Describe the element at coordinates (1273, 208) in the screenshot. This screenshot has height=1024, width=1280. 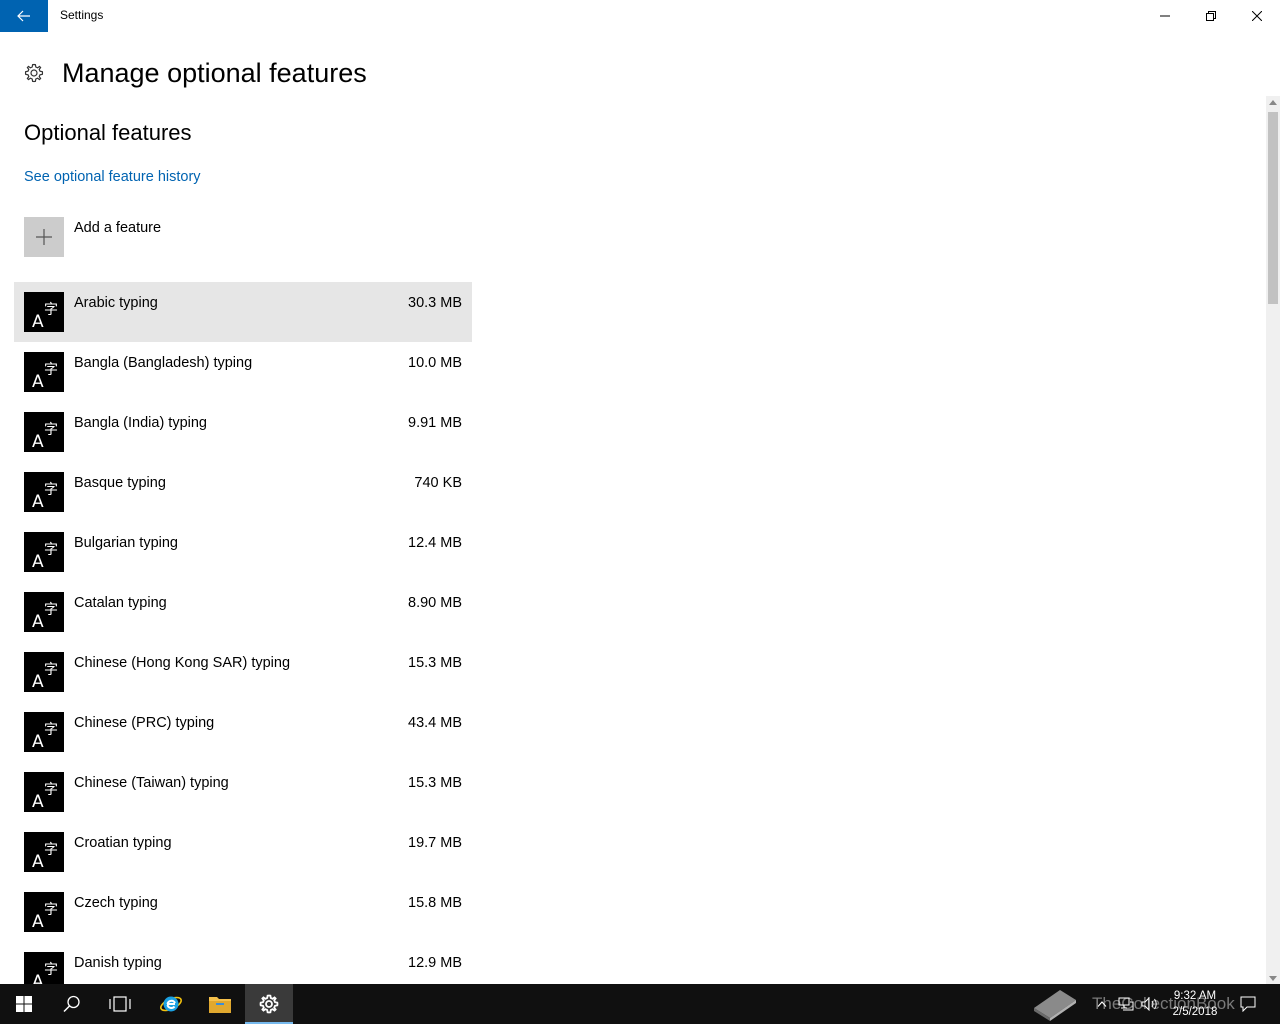
I see `scroll-thumb` at that location.